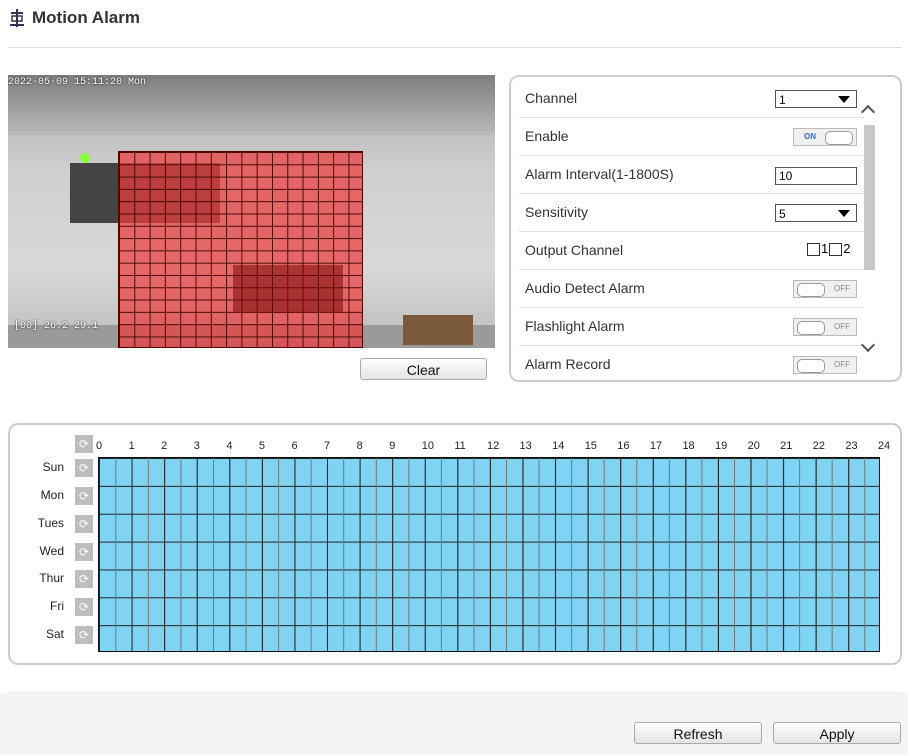 This screenshot has width=908, height=755. Describe the element at coordinates (574, 250) in the screenshot. I see `output-channel-label: Output Channel` at that location.